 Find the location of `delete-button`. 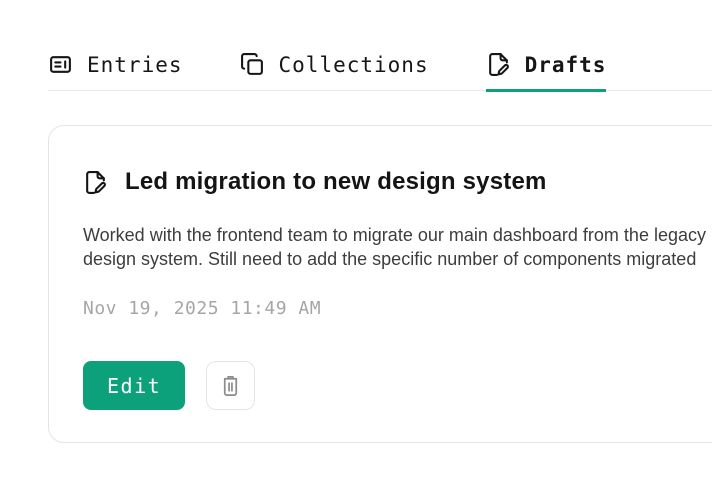

delete-button is located at coordinates (231, 385).